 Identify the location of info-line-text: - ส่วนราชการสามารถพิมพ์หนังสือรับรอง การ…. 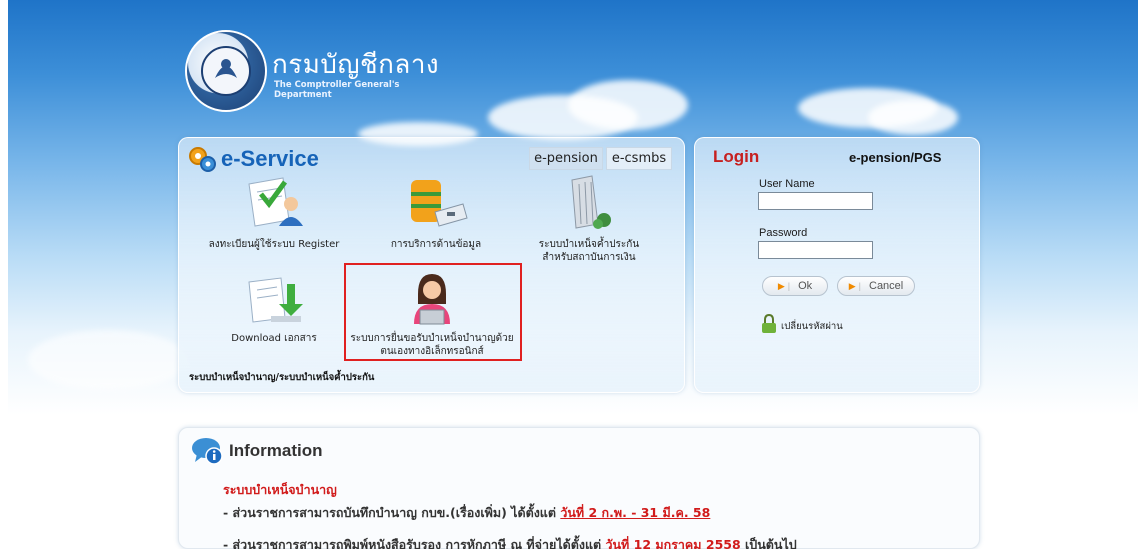
(414, 543).